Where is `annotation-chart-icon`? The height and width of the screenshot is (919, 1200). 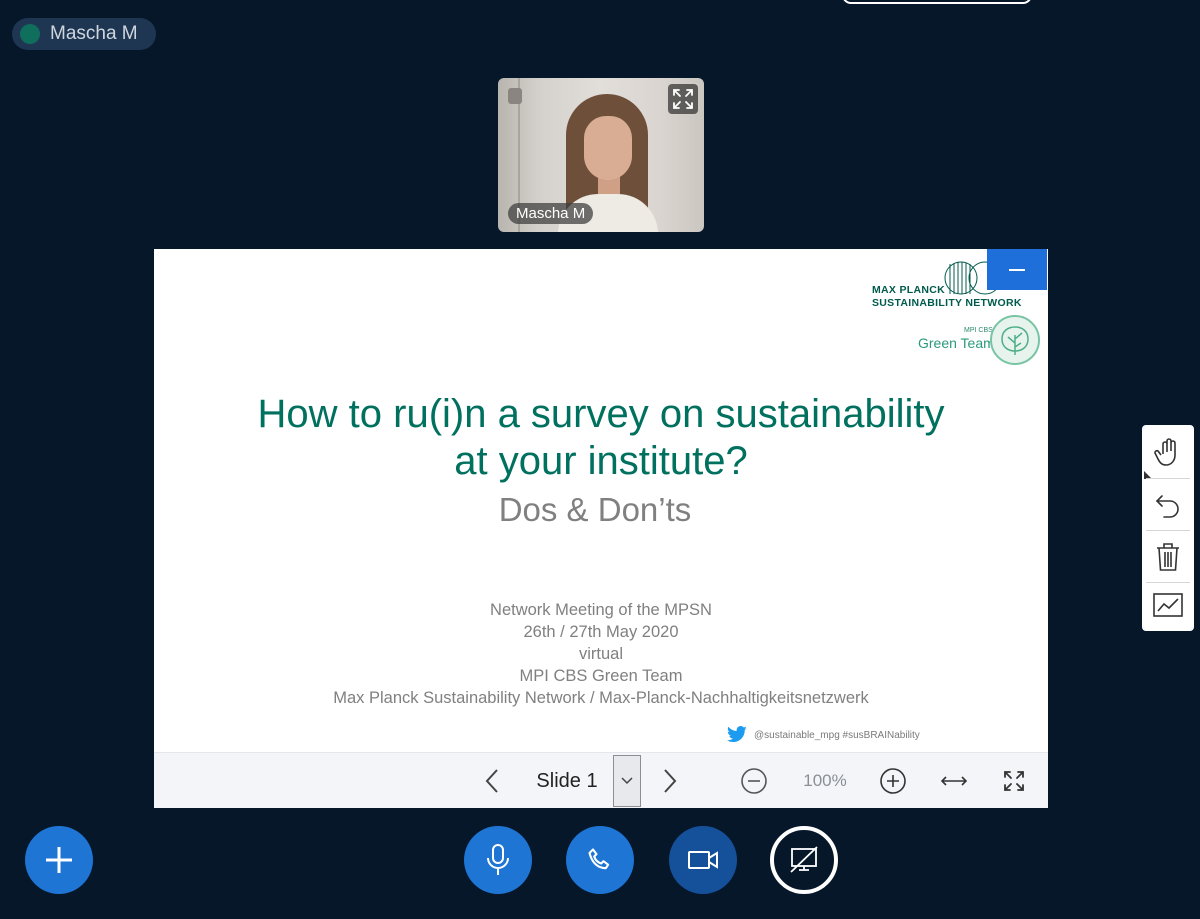 annotation-chart-icon is located at coordinates (1168, 605).